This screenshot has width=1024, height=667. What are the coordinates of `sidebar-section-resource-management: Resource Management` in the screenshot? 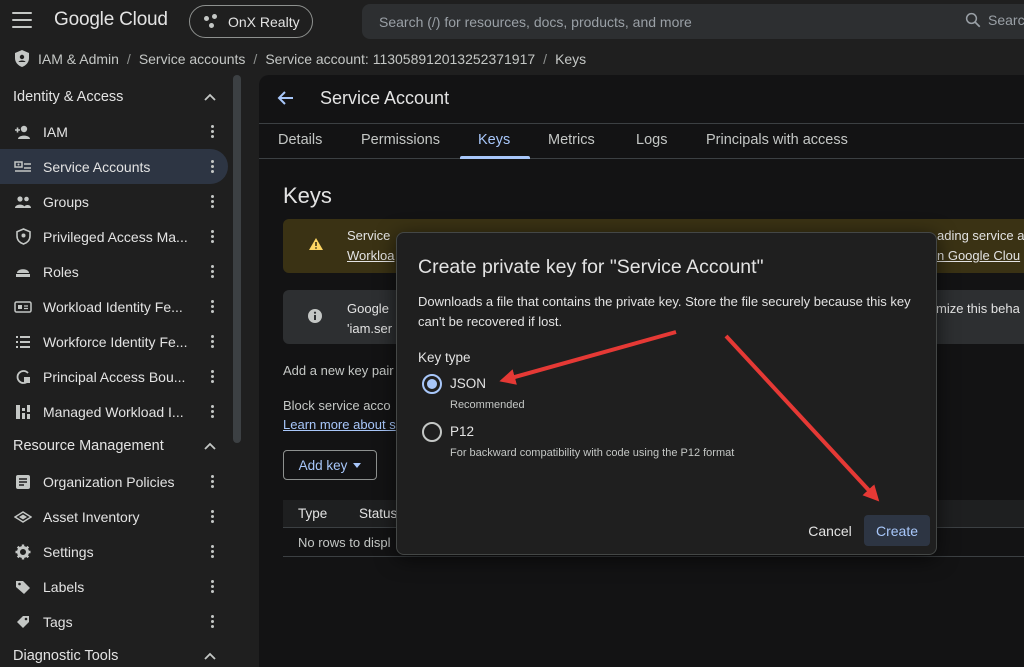 It's located at (114, 446).